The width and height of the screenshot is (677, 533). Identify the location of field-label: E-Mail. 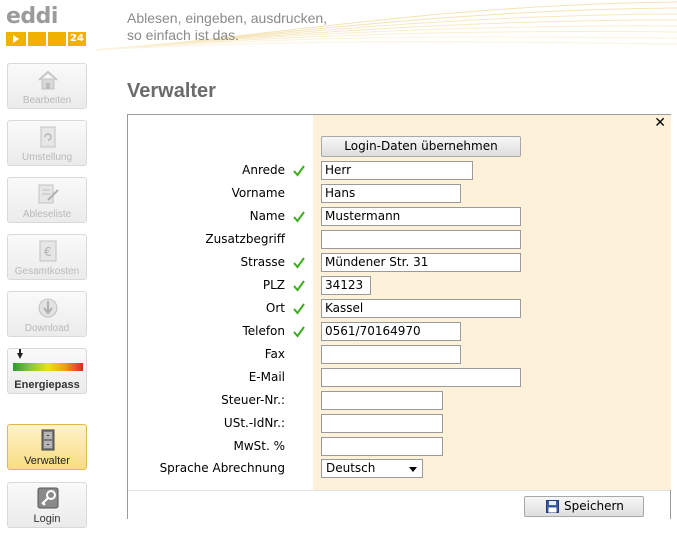
(266, 377).